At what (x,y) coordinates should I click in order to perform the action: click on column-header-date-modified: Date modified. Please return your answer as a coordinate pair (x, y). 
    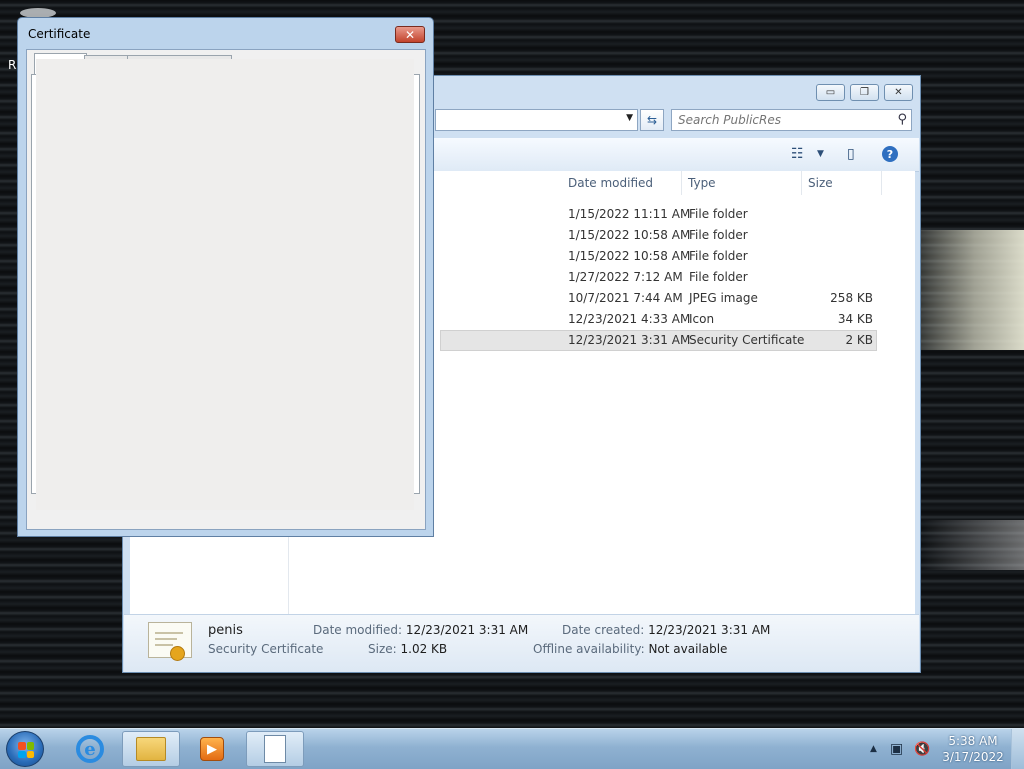
    Looking at the image, I should click on (622, 183).